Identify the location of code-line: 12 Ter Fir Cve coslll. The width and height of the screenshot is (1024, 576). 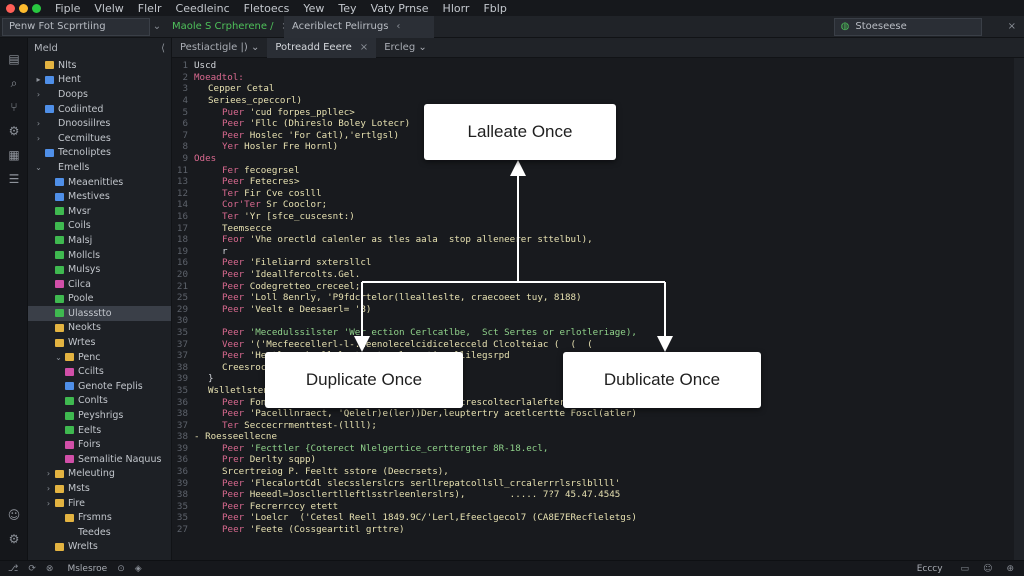
(592, 194).